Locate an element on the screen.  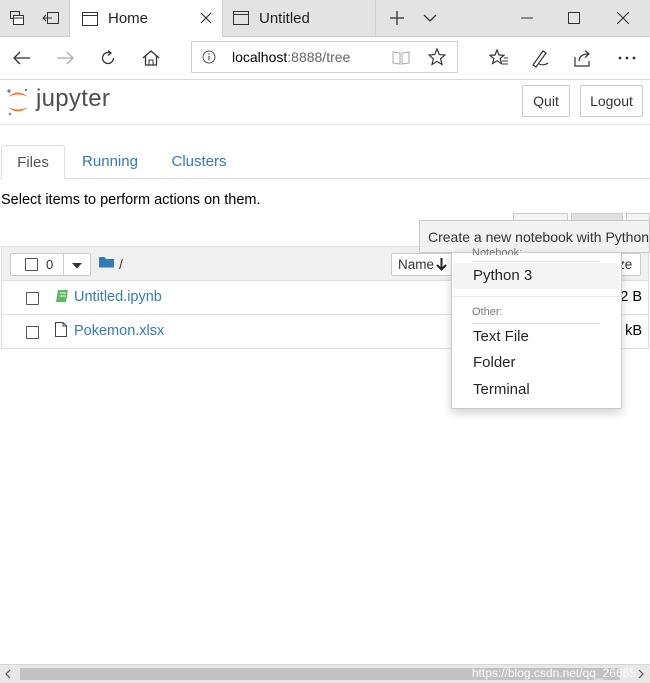
tab-home: Home is located at coordinates (146, 18).